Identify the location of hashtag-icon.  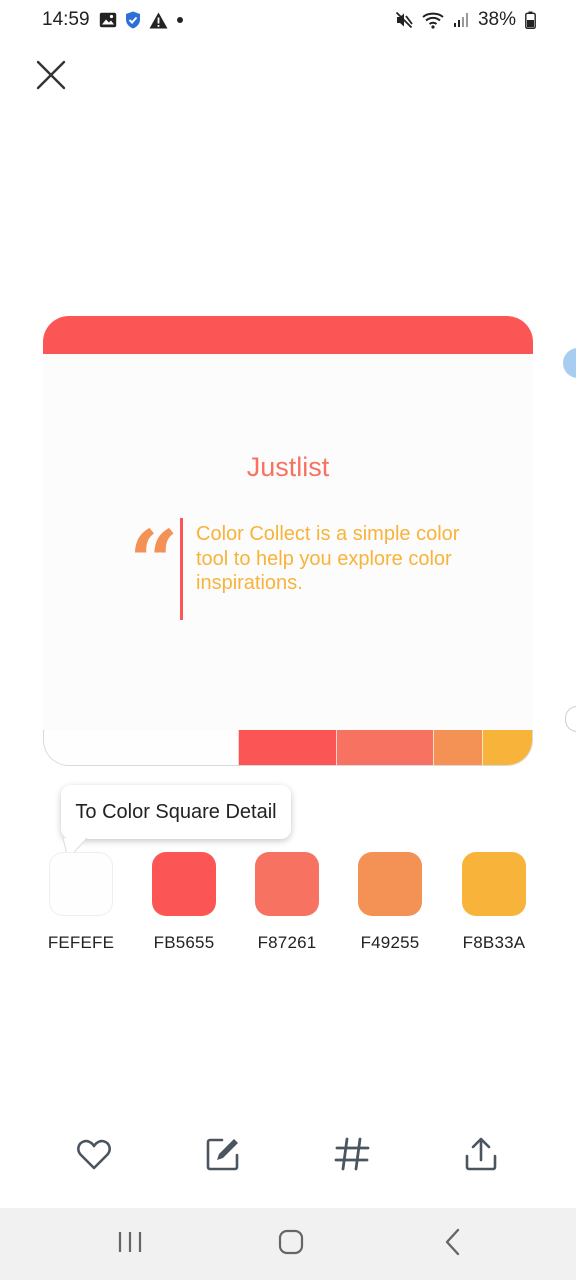
(352, 1156).